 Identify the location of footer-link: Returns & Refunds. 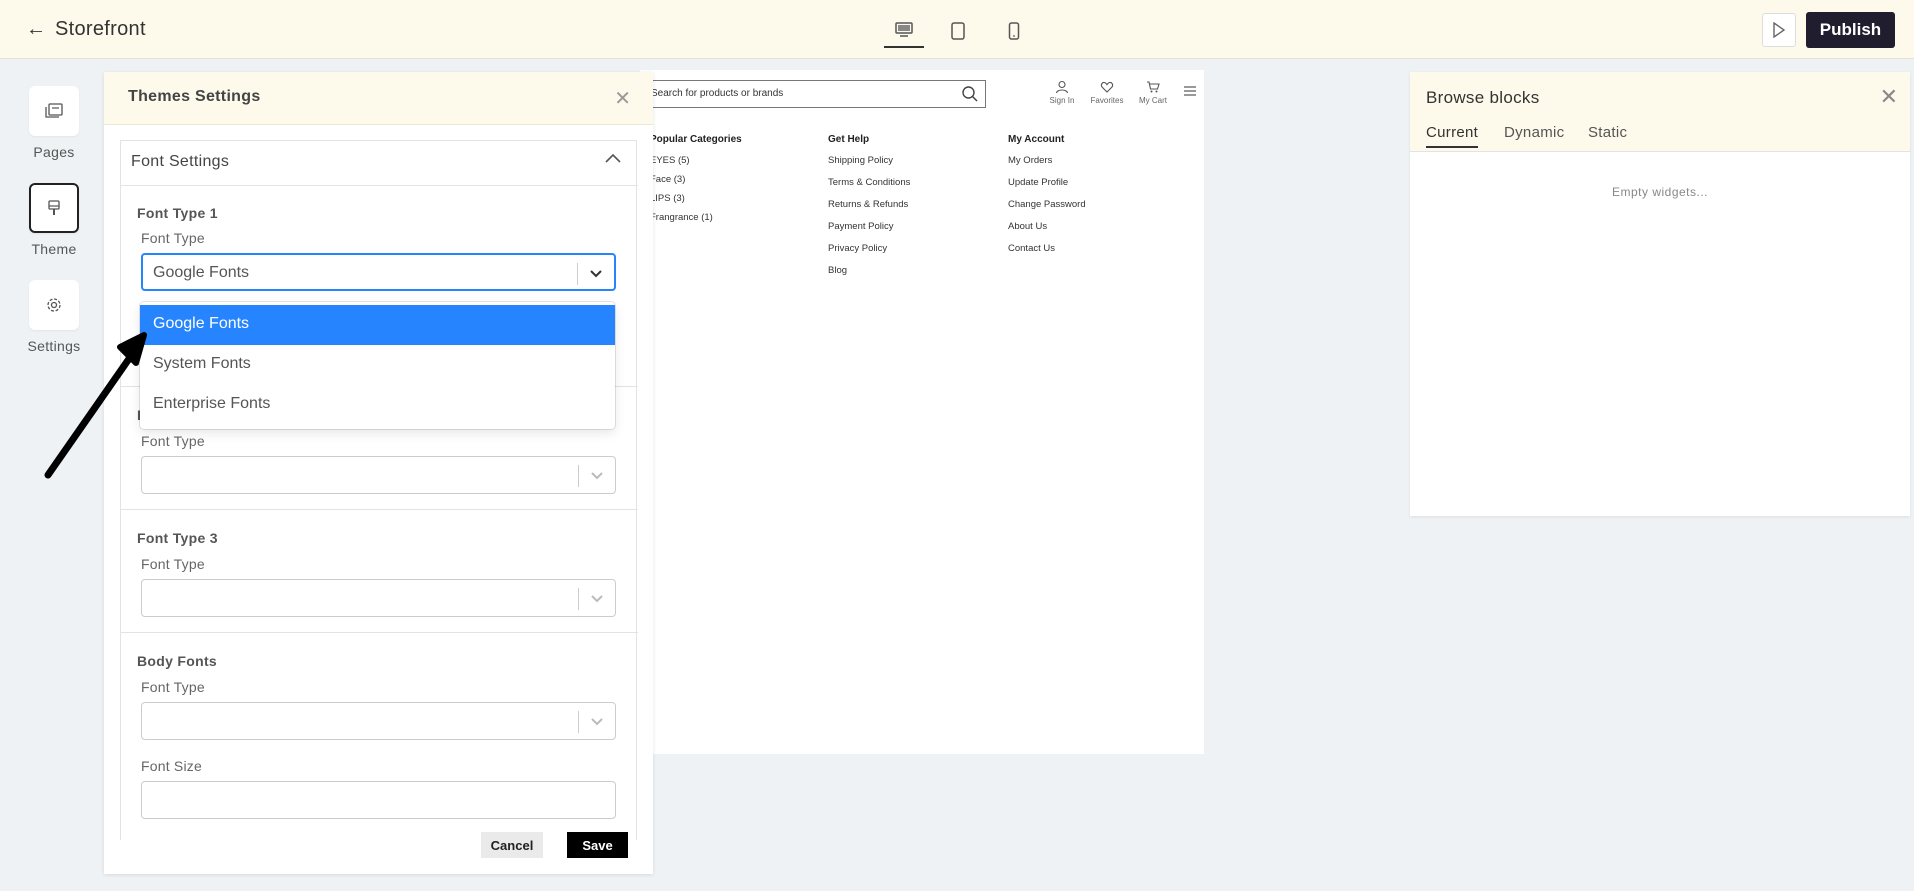
(869, 204).